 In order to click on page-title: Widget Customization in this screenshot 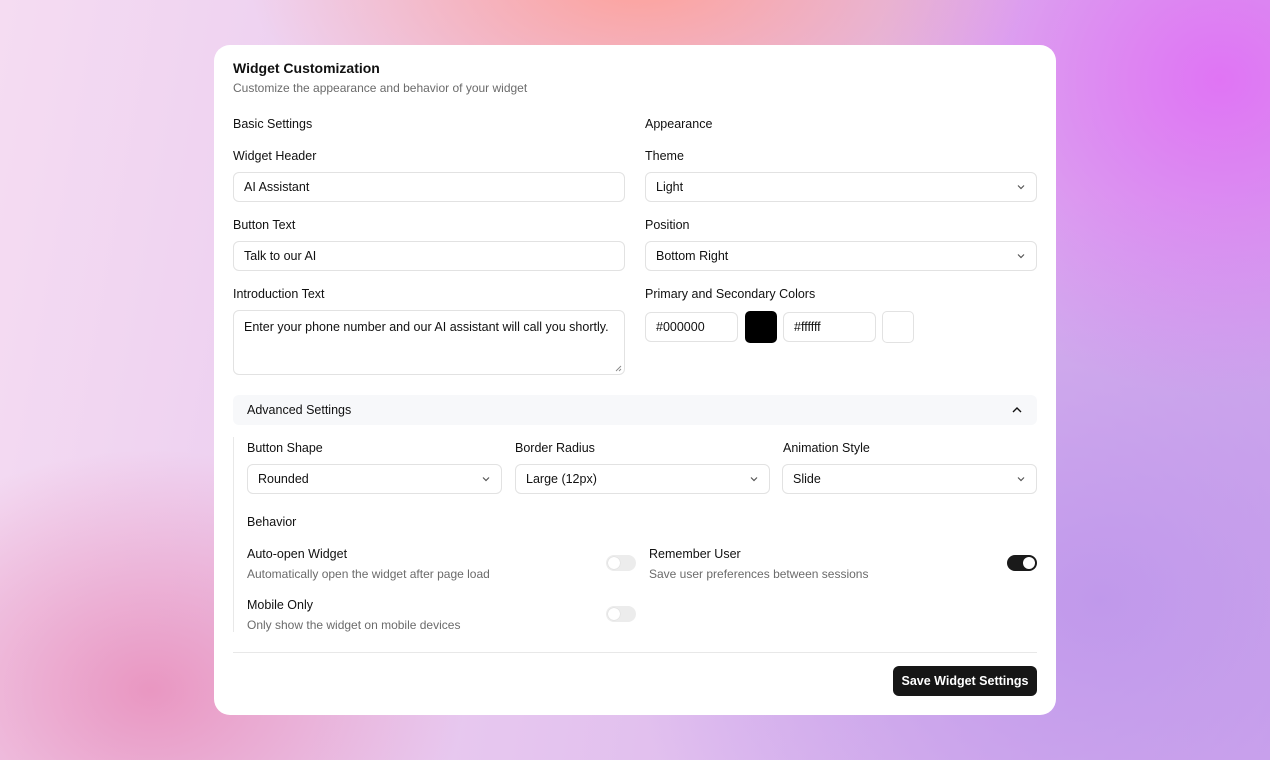, I will do `click(306, 68)`.